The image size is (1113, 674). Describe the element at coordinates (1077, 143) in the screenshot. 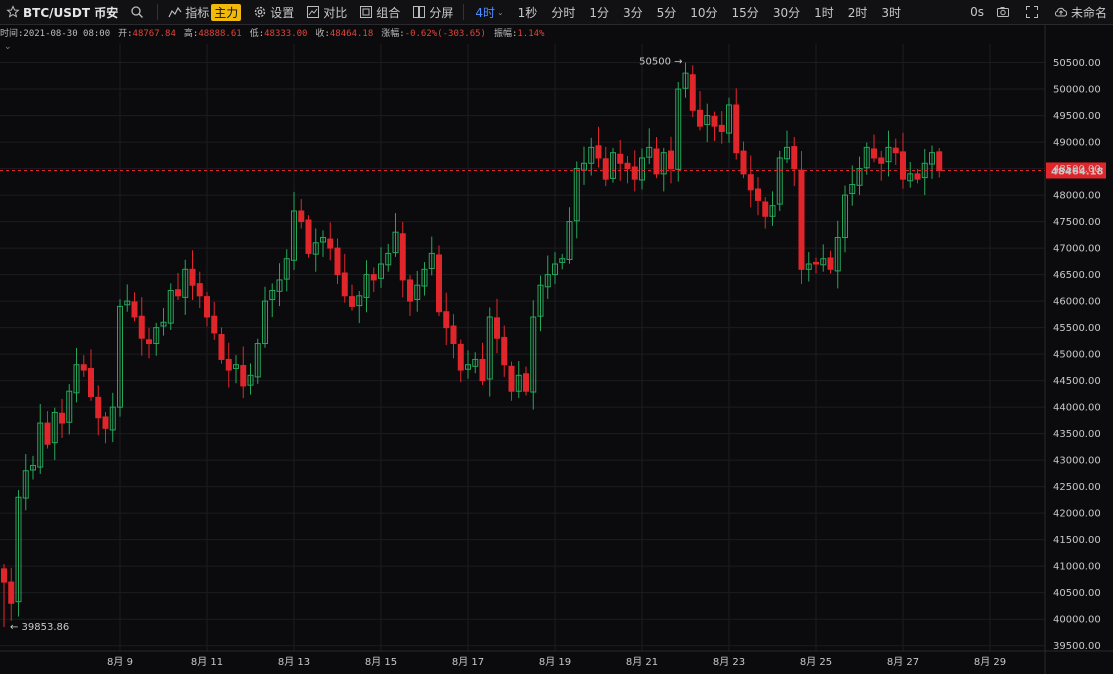

I see `price-tick-label: 49000.00` at that location.